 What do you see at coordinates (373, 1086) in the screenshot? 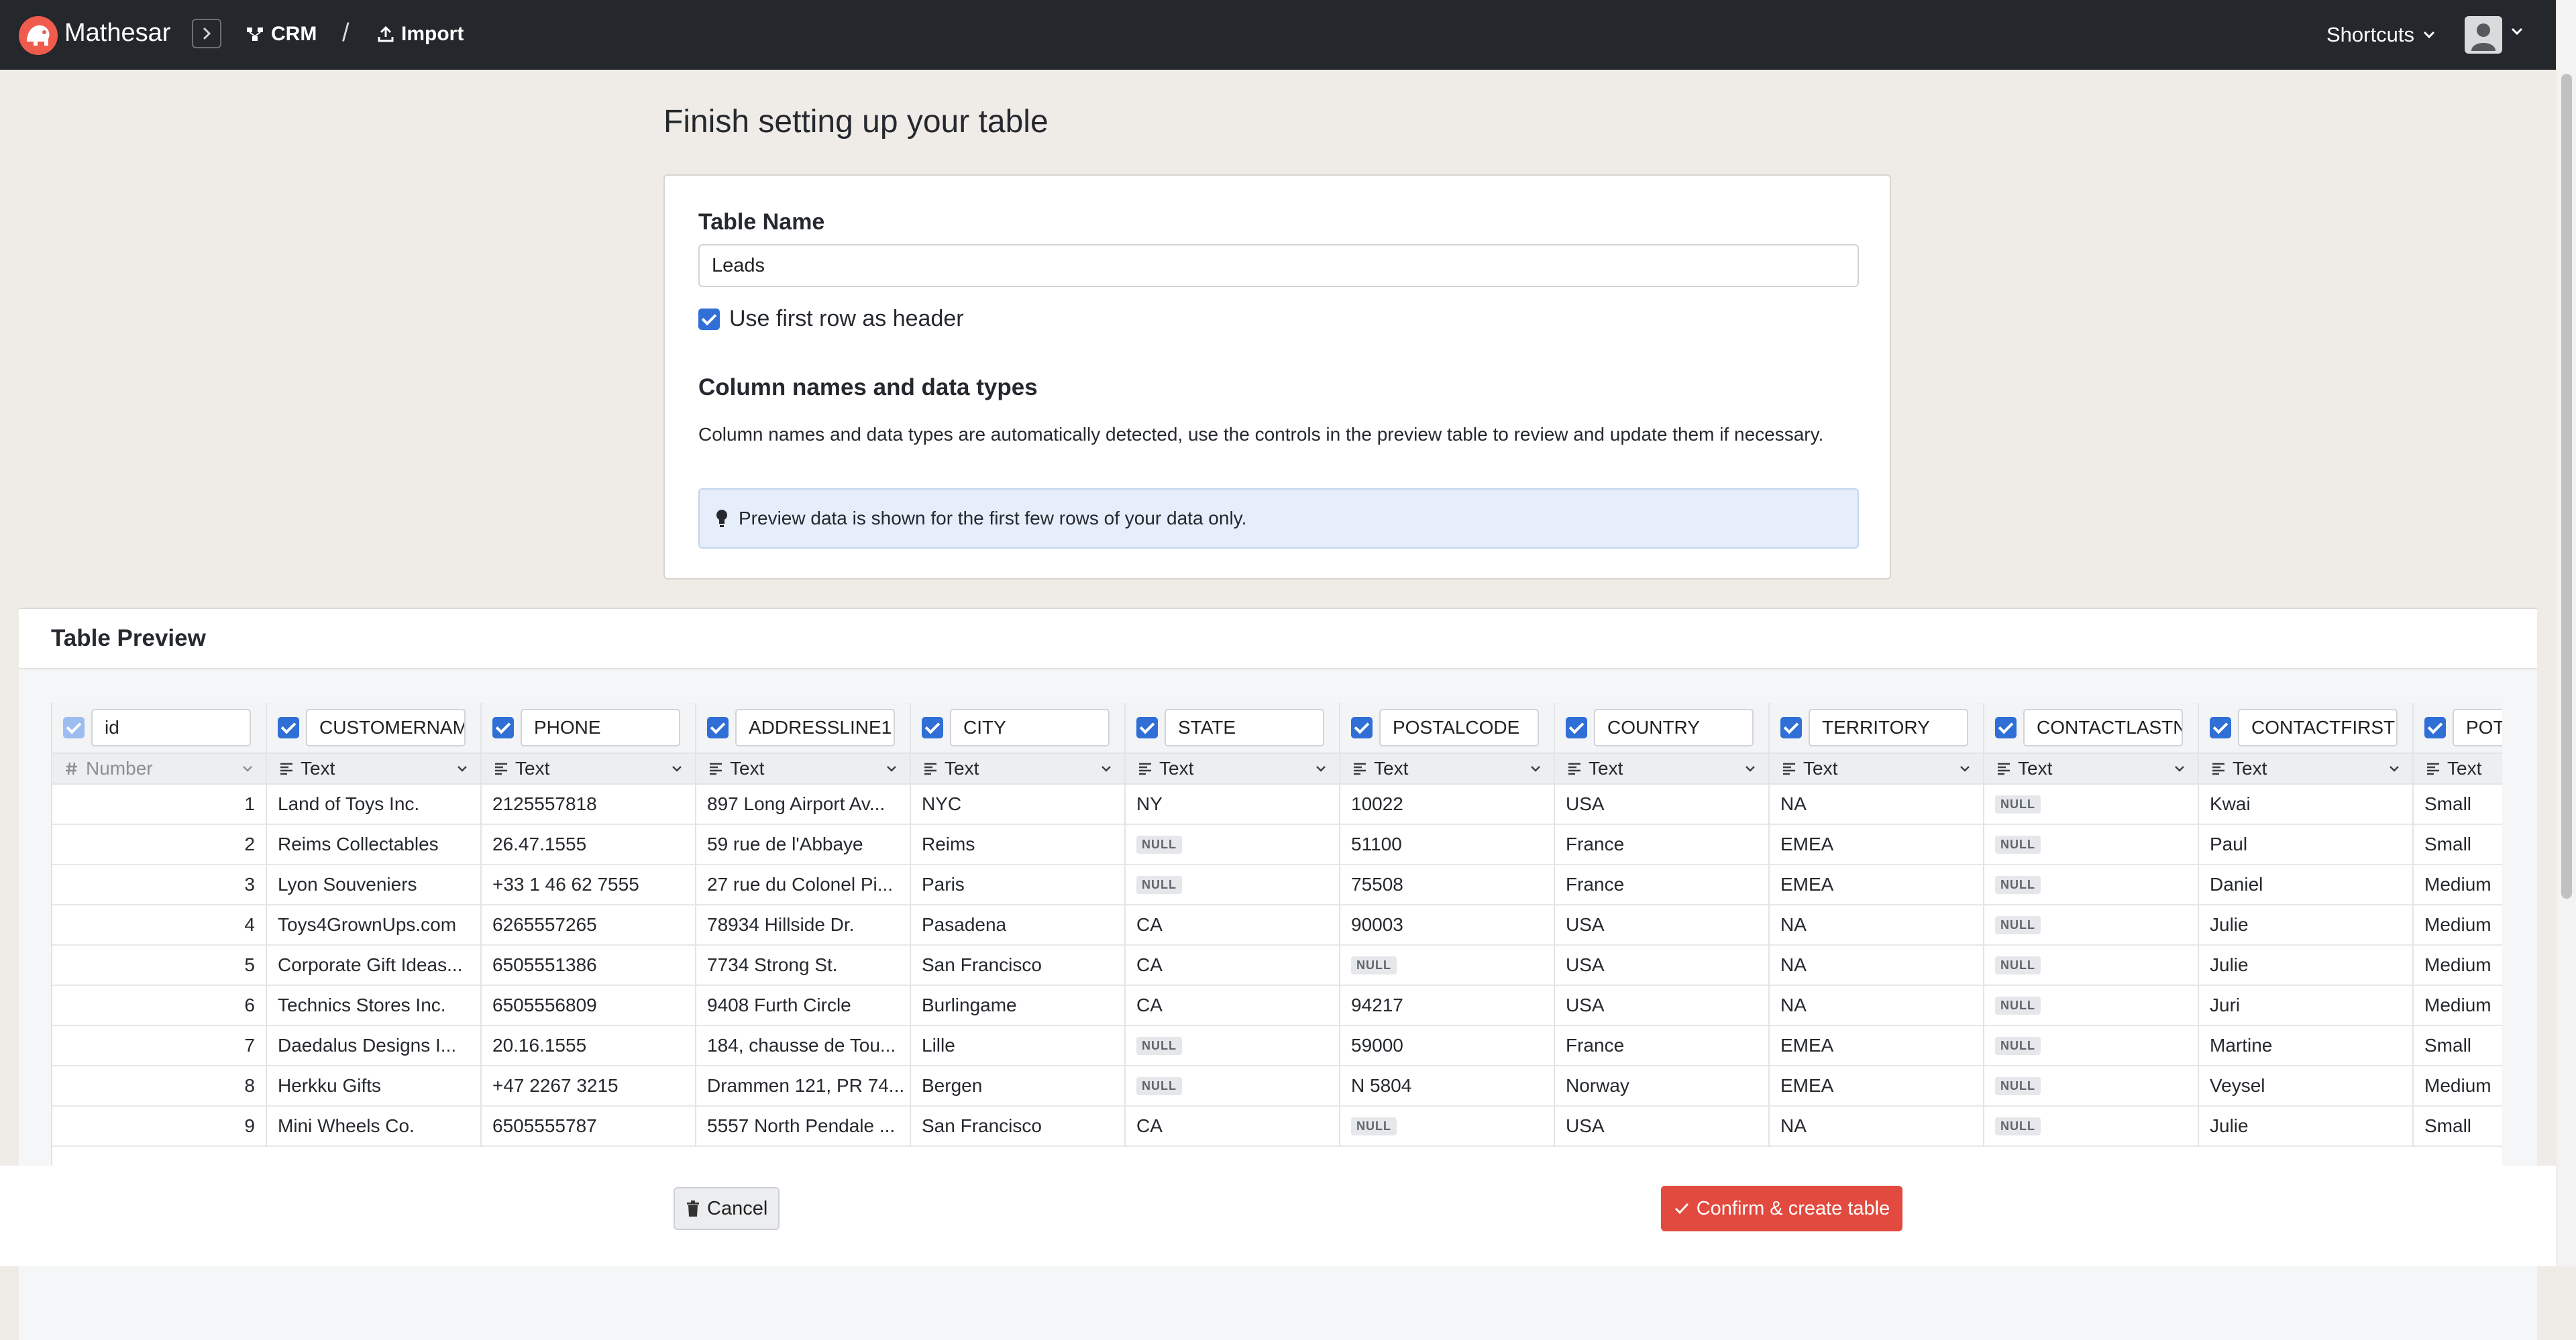
I see `table-cell: Herkku Gifts` at bounding box center [373, 1086].